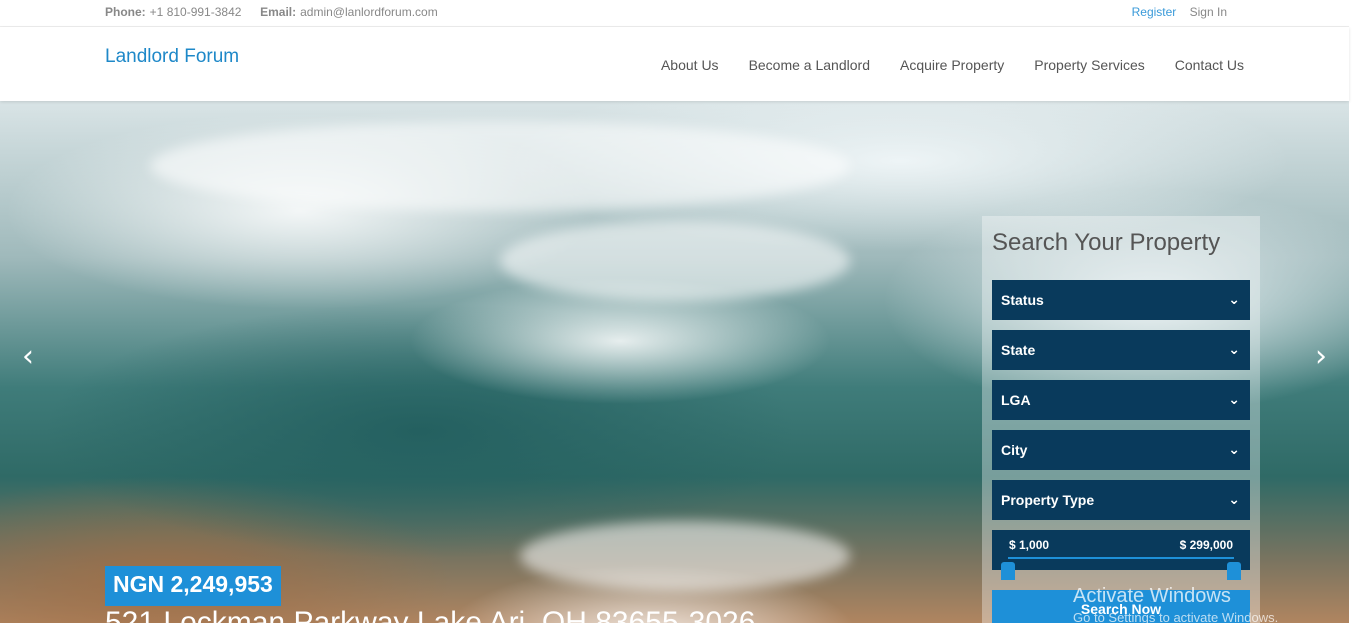 This screenshot has width=1366, height=623. I want to click on page-scrollbar, so click(1357, 311).